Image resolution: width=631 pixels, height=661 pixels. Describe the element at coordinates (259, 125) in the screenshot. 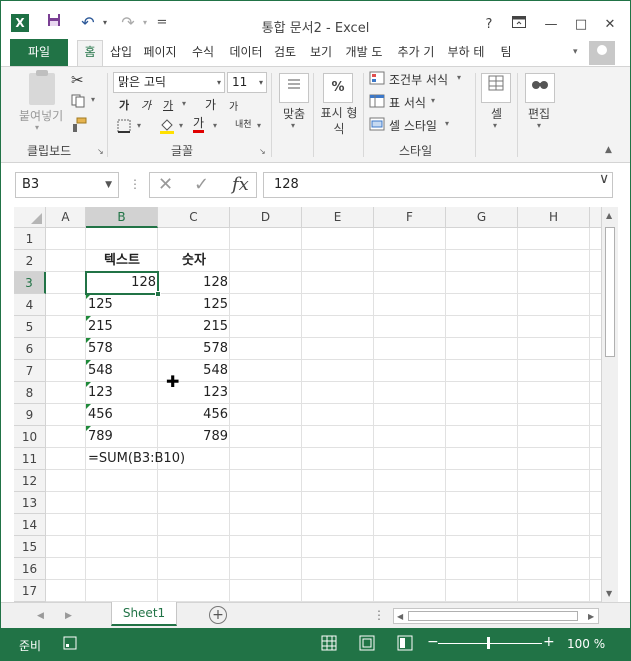

I see `phonetic-dropdown-icon: ▾` at that location.